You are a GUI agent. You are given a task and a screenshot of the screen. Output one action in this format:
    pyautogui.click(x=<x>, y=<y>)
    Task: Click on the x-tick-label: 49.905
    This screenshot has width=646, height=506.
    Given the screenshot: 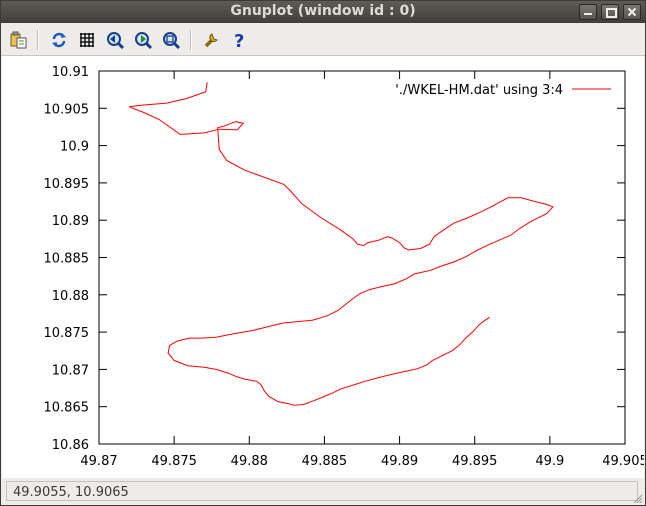 What is the action you would take?
    pyautogui.click(x=623, y=461)
    